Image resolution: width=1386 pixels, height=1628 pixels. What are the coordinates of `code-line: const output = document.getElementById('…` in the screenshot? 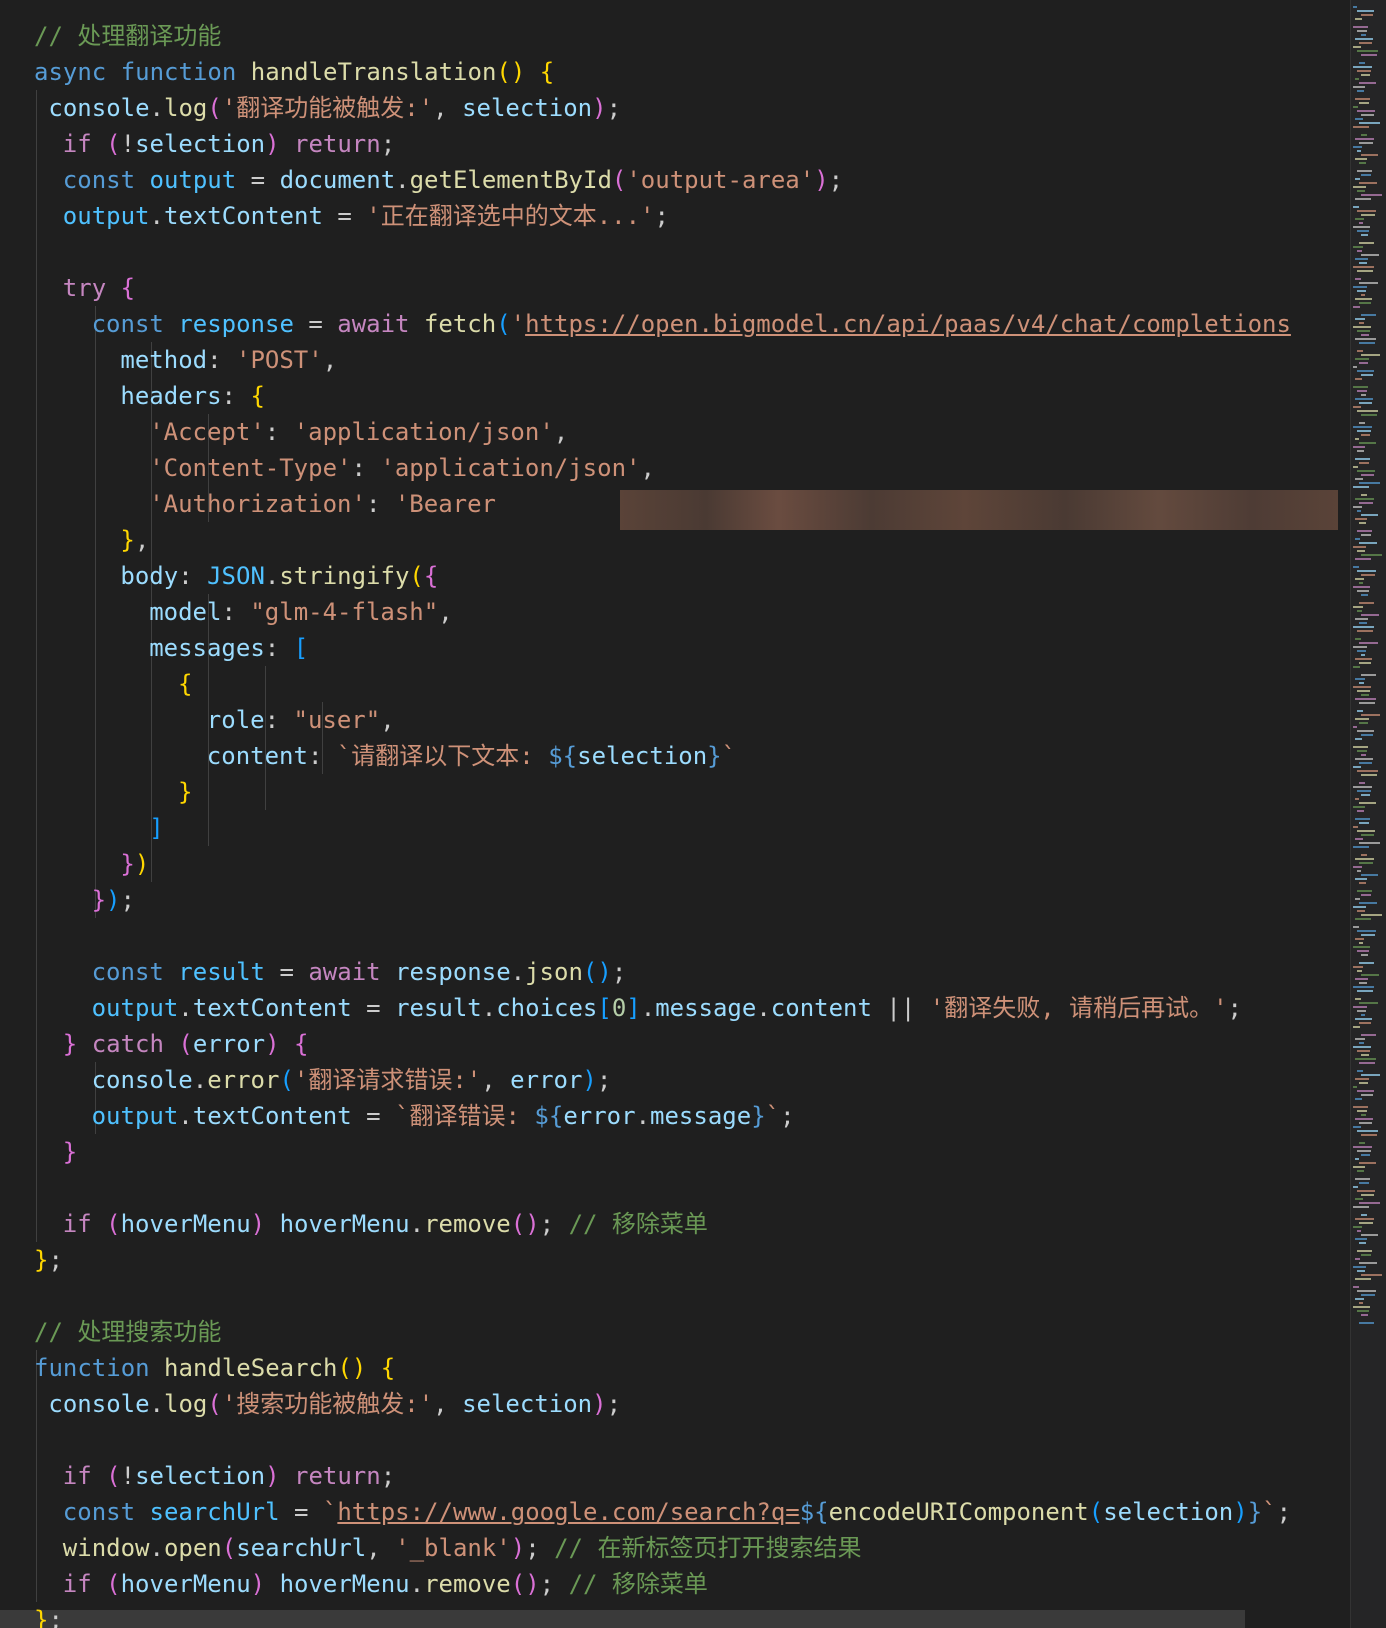 It's located at (453, 180).